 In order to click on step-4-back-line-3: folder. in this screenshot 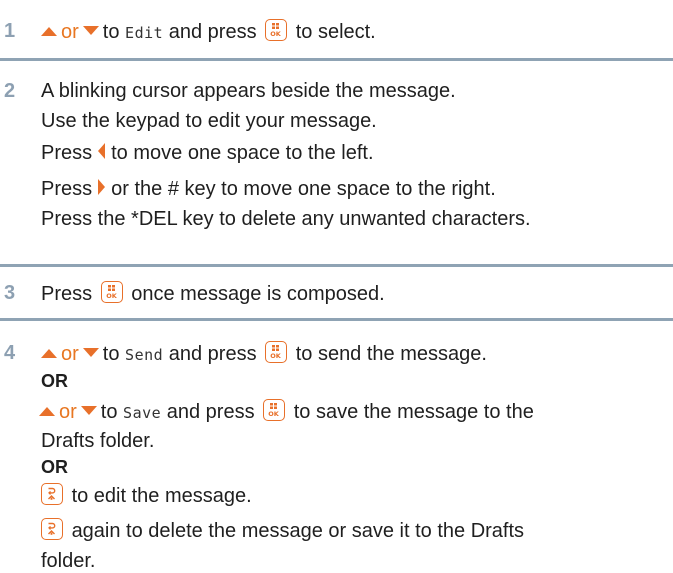, I will do `click(68, 561)`.